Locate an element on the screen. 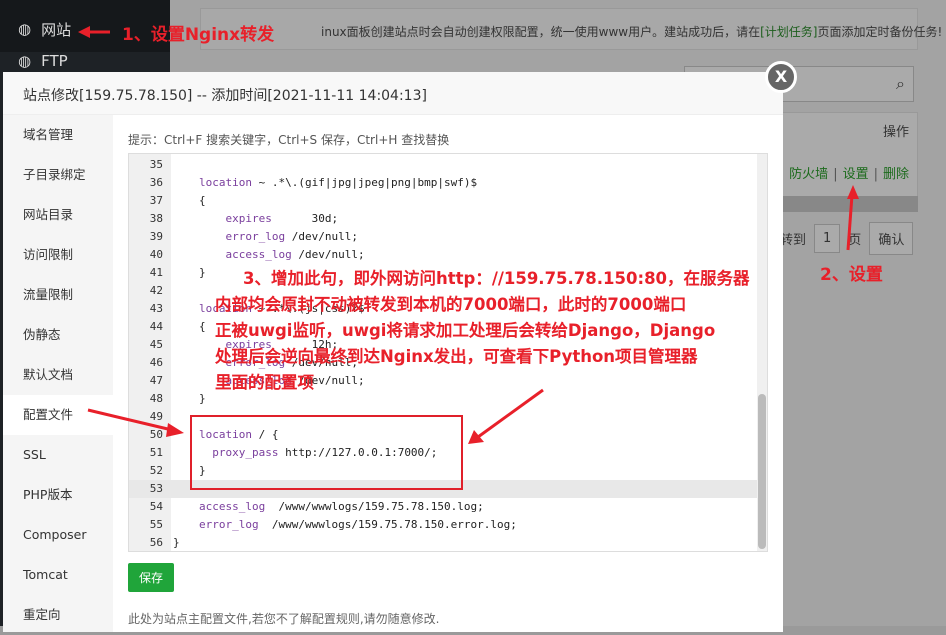  menu-item: PHP版本 is located at coordinates (58, 495).